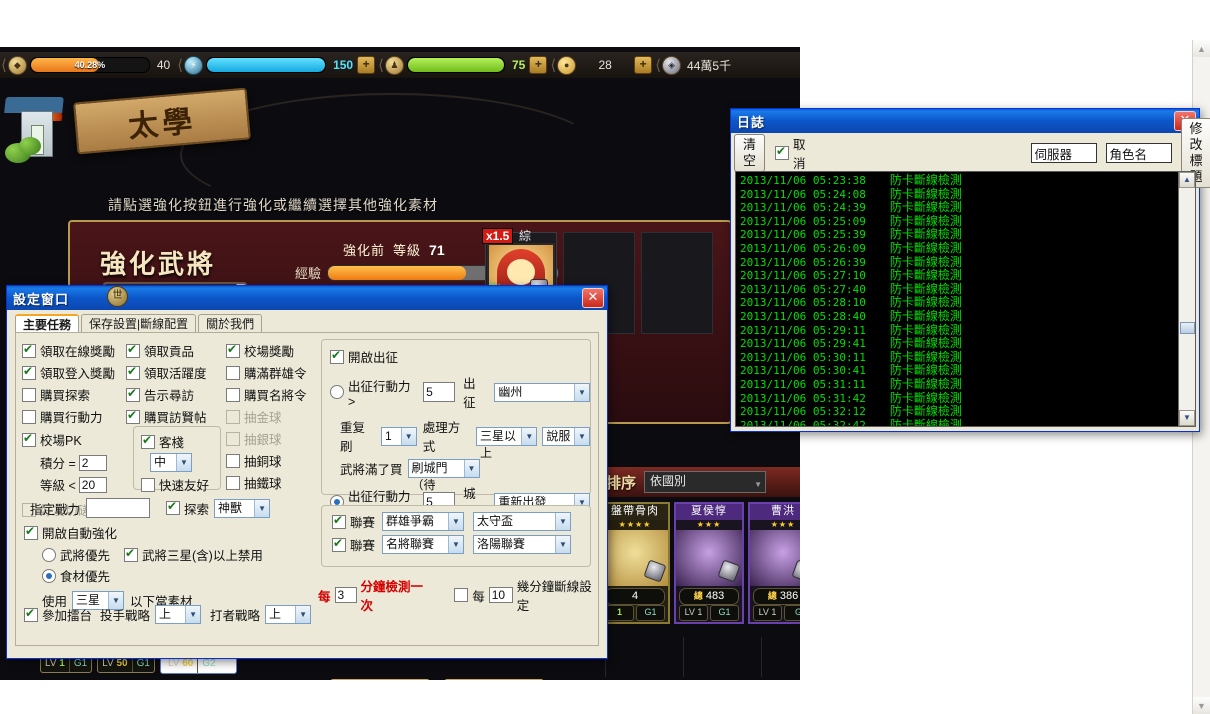 The height and width of the screenshot is (714, 1210). I want to click on action-plus-button: +, so click(538, 65).